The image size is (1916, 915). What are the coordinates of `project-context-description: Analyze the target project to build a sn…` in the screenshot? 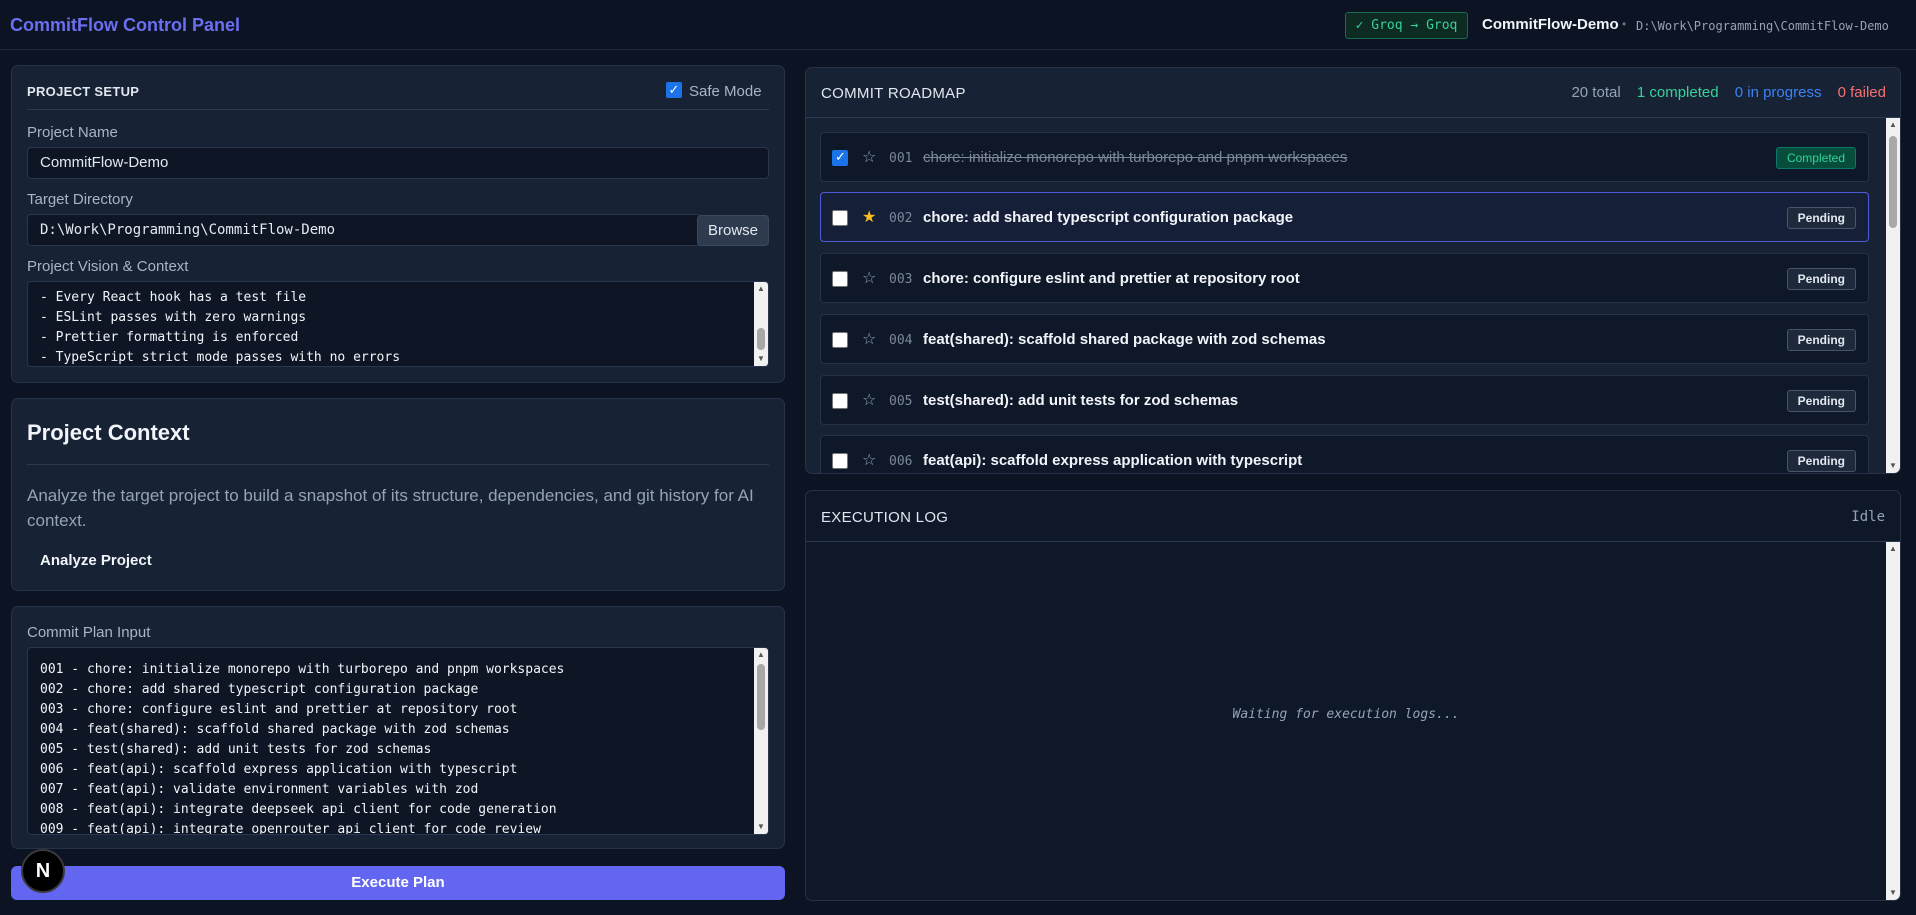 It's located at (390, 508).